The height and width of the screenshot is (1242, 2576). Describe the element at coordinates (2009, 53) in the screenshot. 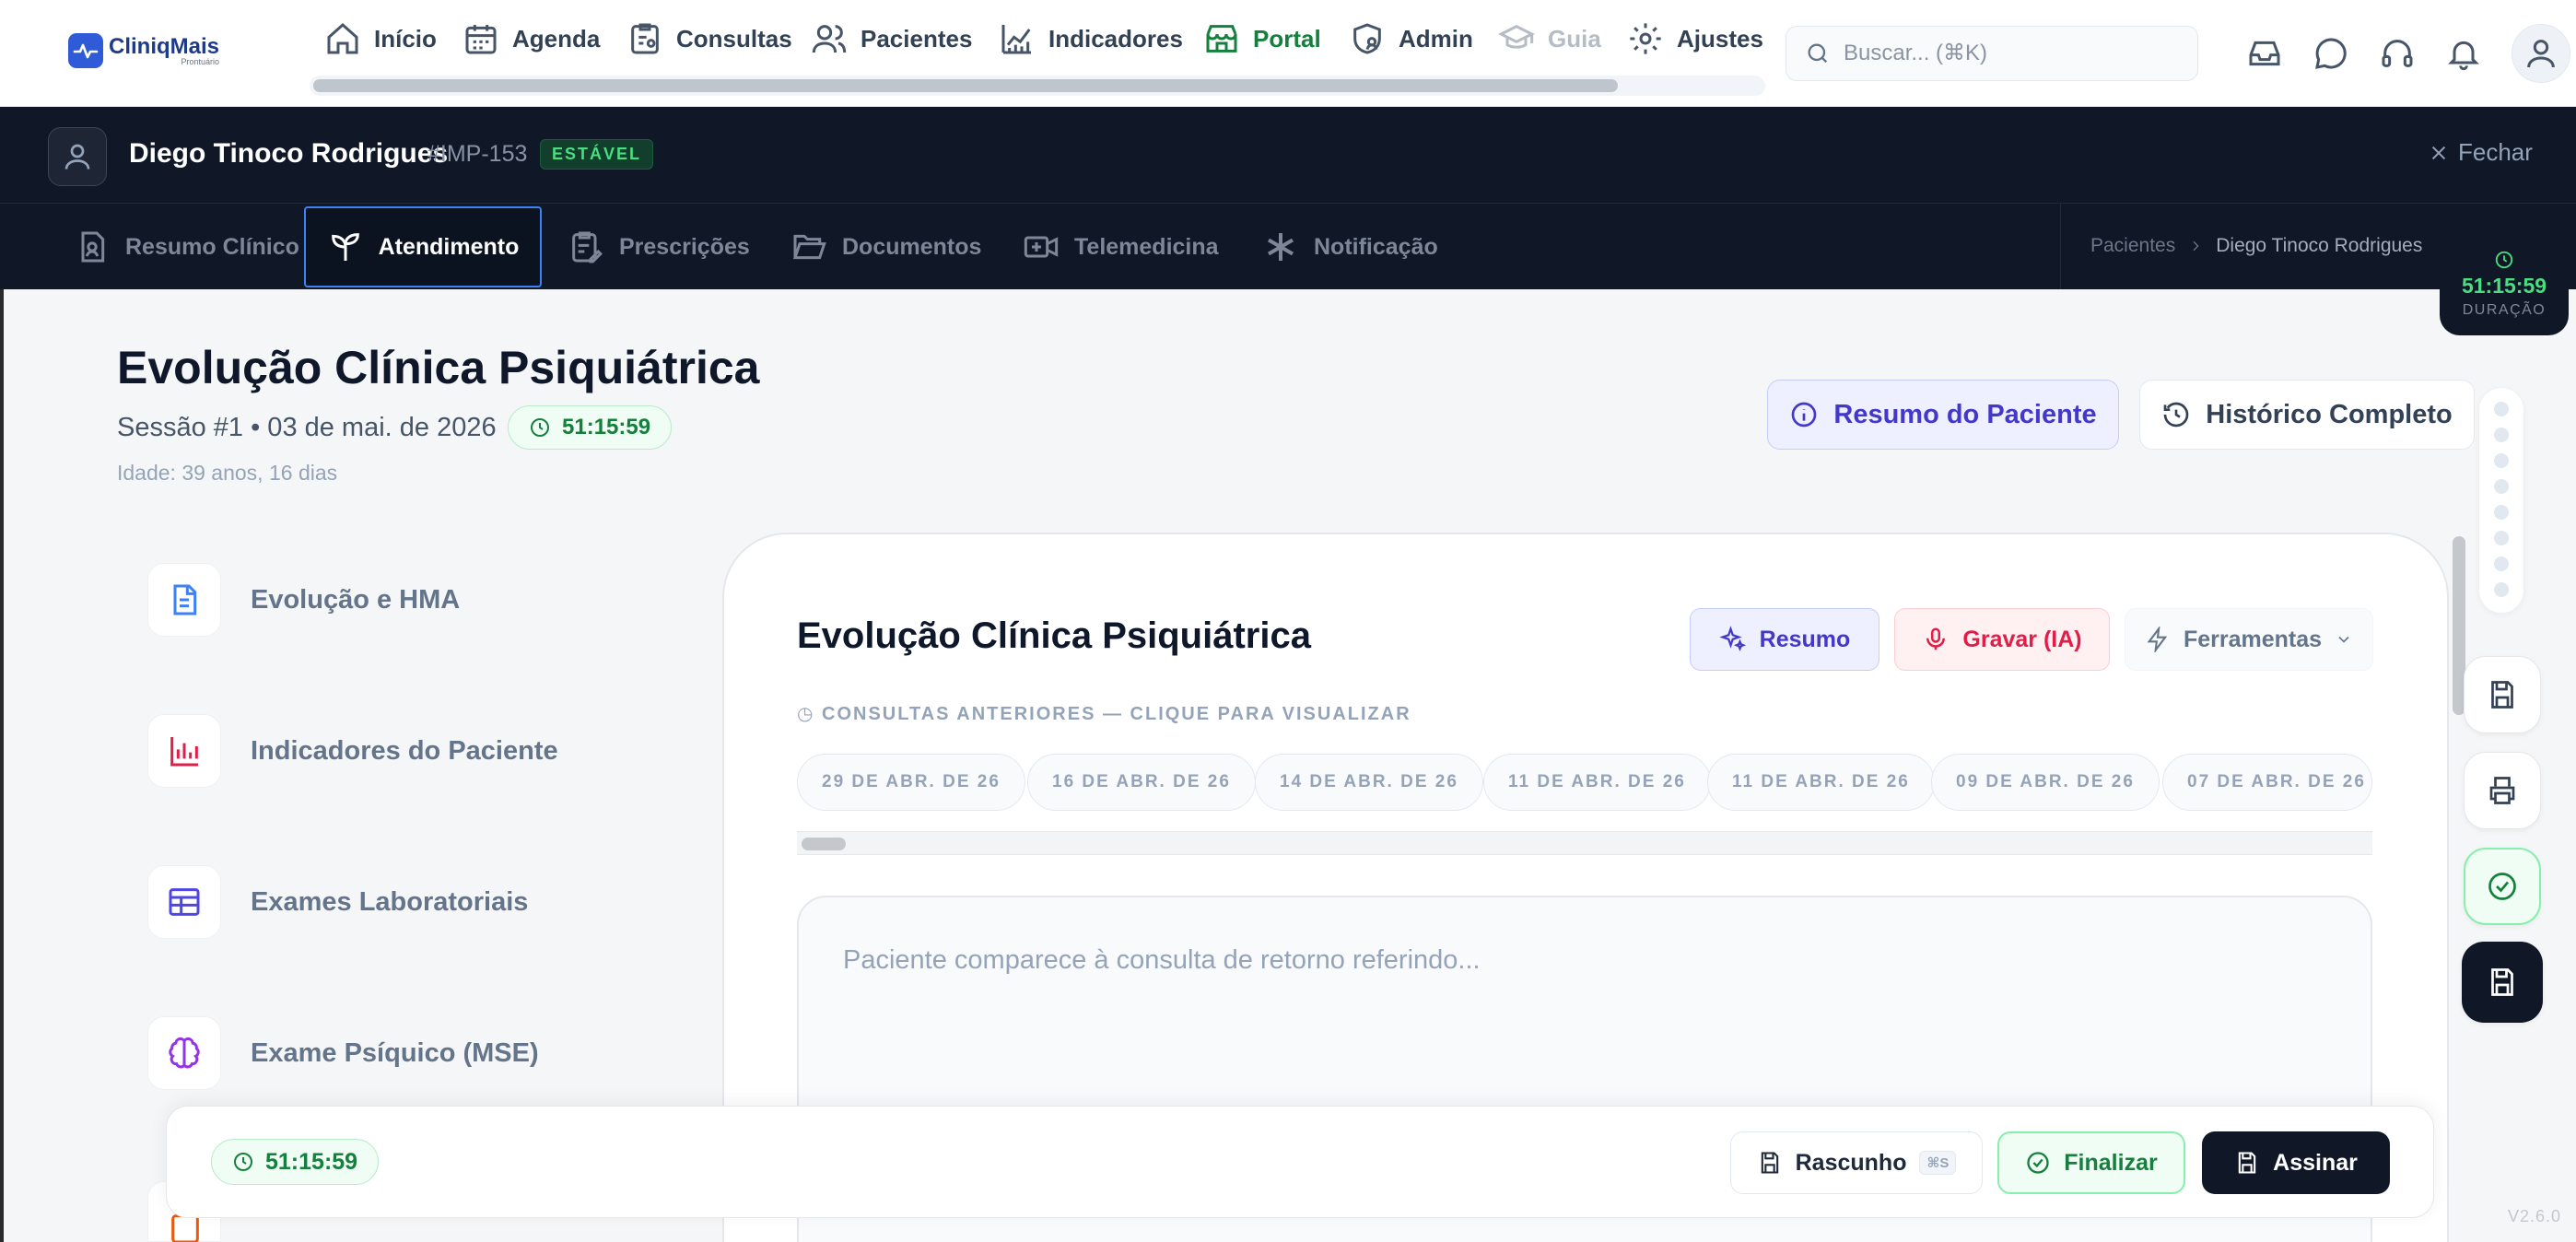

I see `search-input` at that location.